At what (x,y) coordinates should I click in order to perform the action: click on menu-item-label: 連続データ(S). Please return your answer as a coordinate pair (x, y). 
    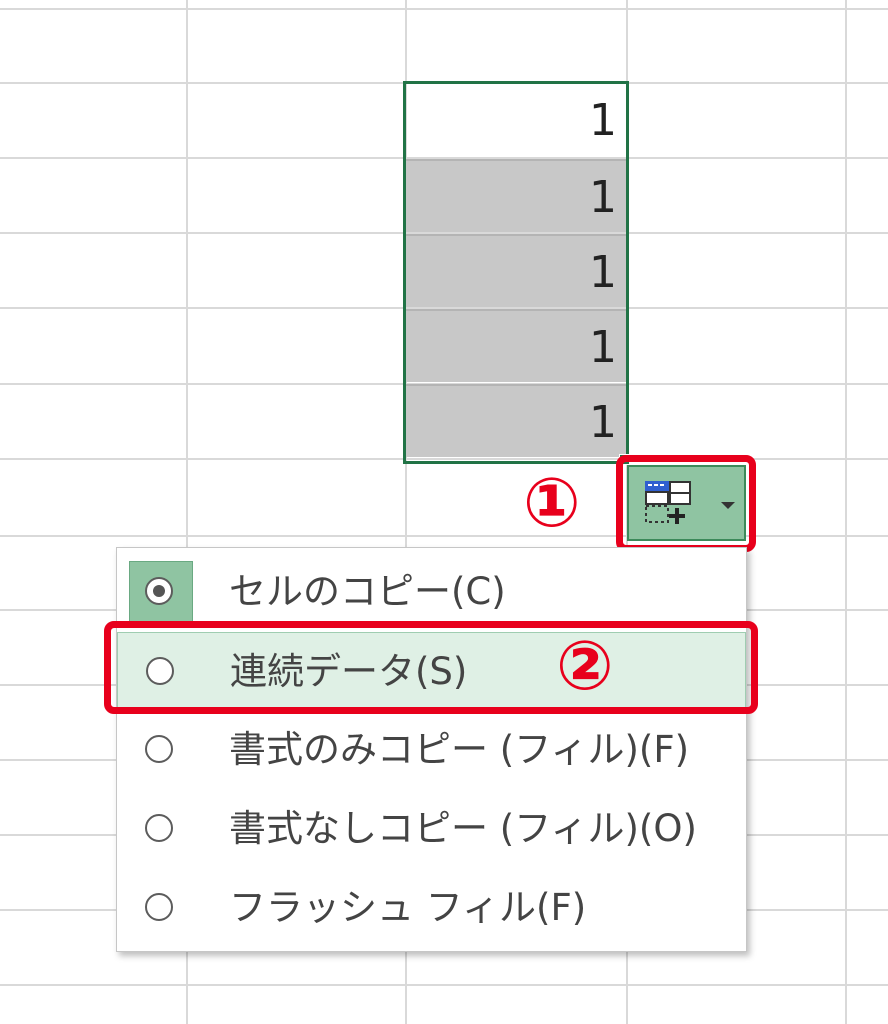
    Looking at the image, I should click on (349, 671).